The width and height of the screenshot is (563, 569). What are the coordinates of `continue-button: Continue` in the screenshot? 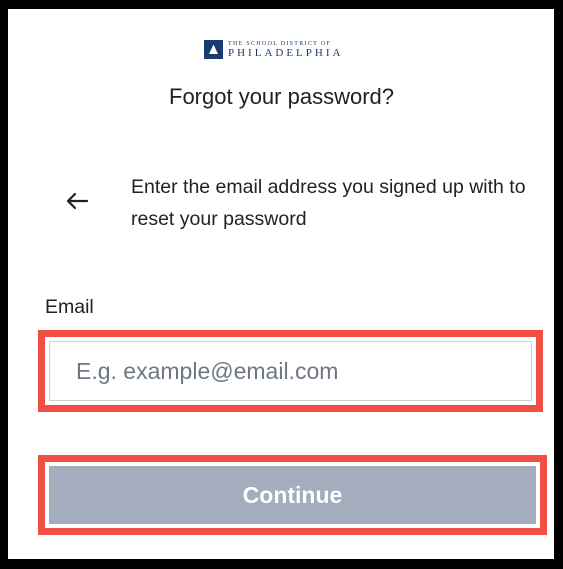 It's located at (292, 495).